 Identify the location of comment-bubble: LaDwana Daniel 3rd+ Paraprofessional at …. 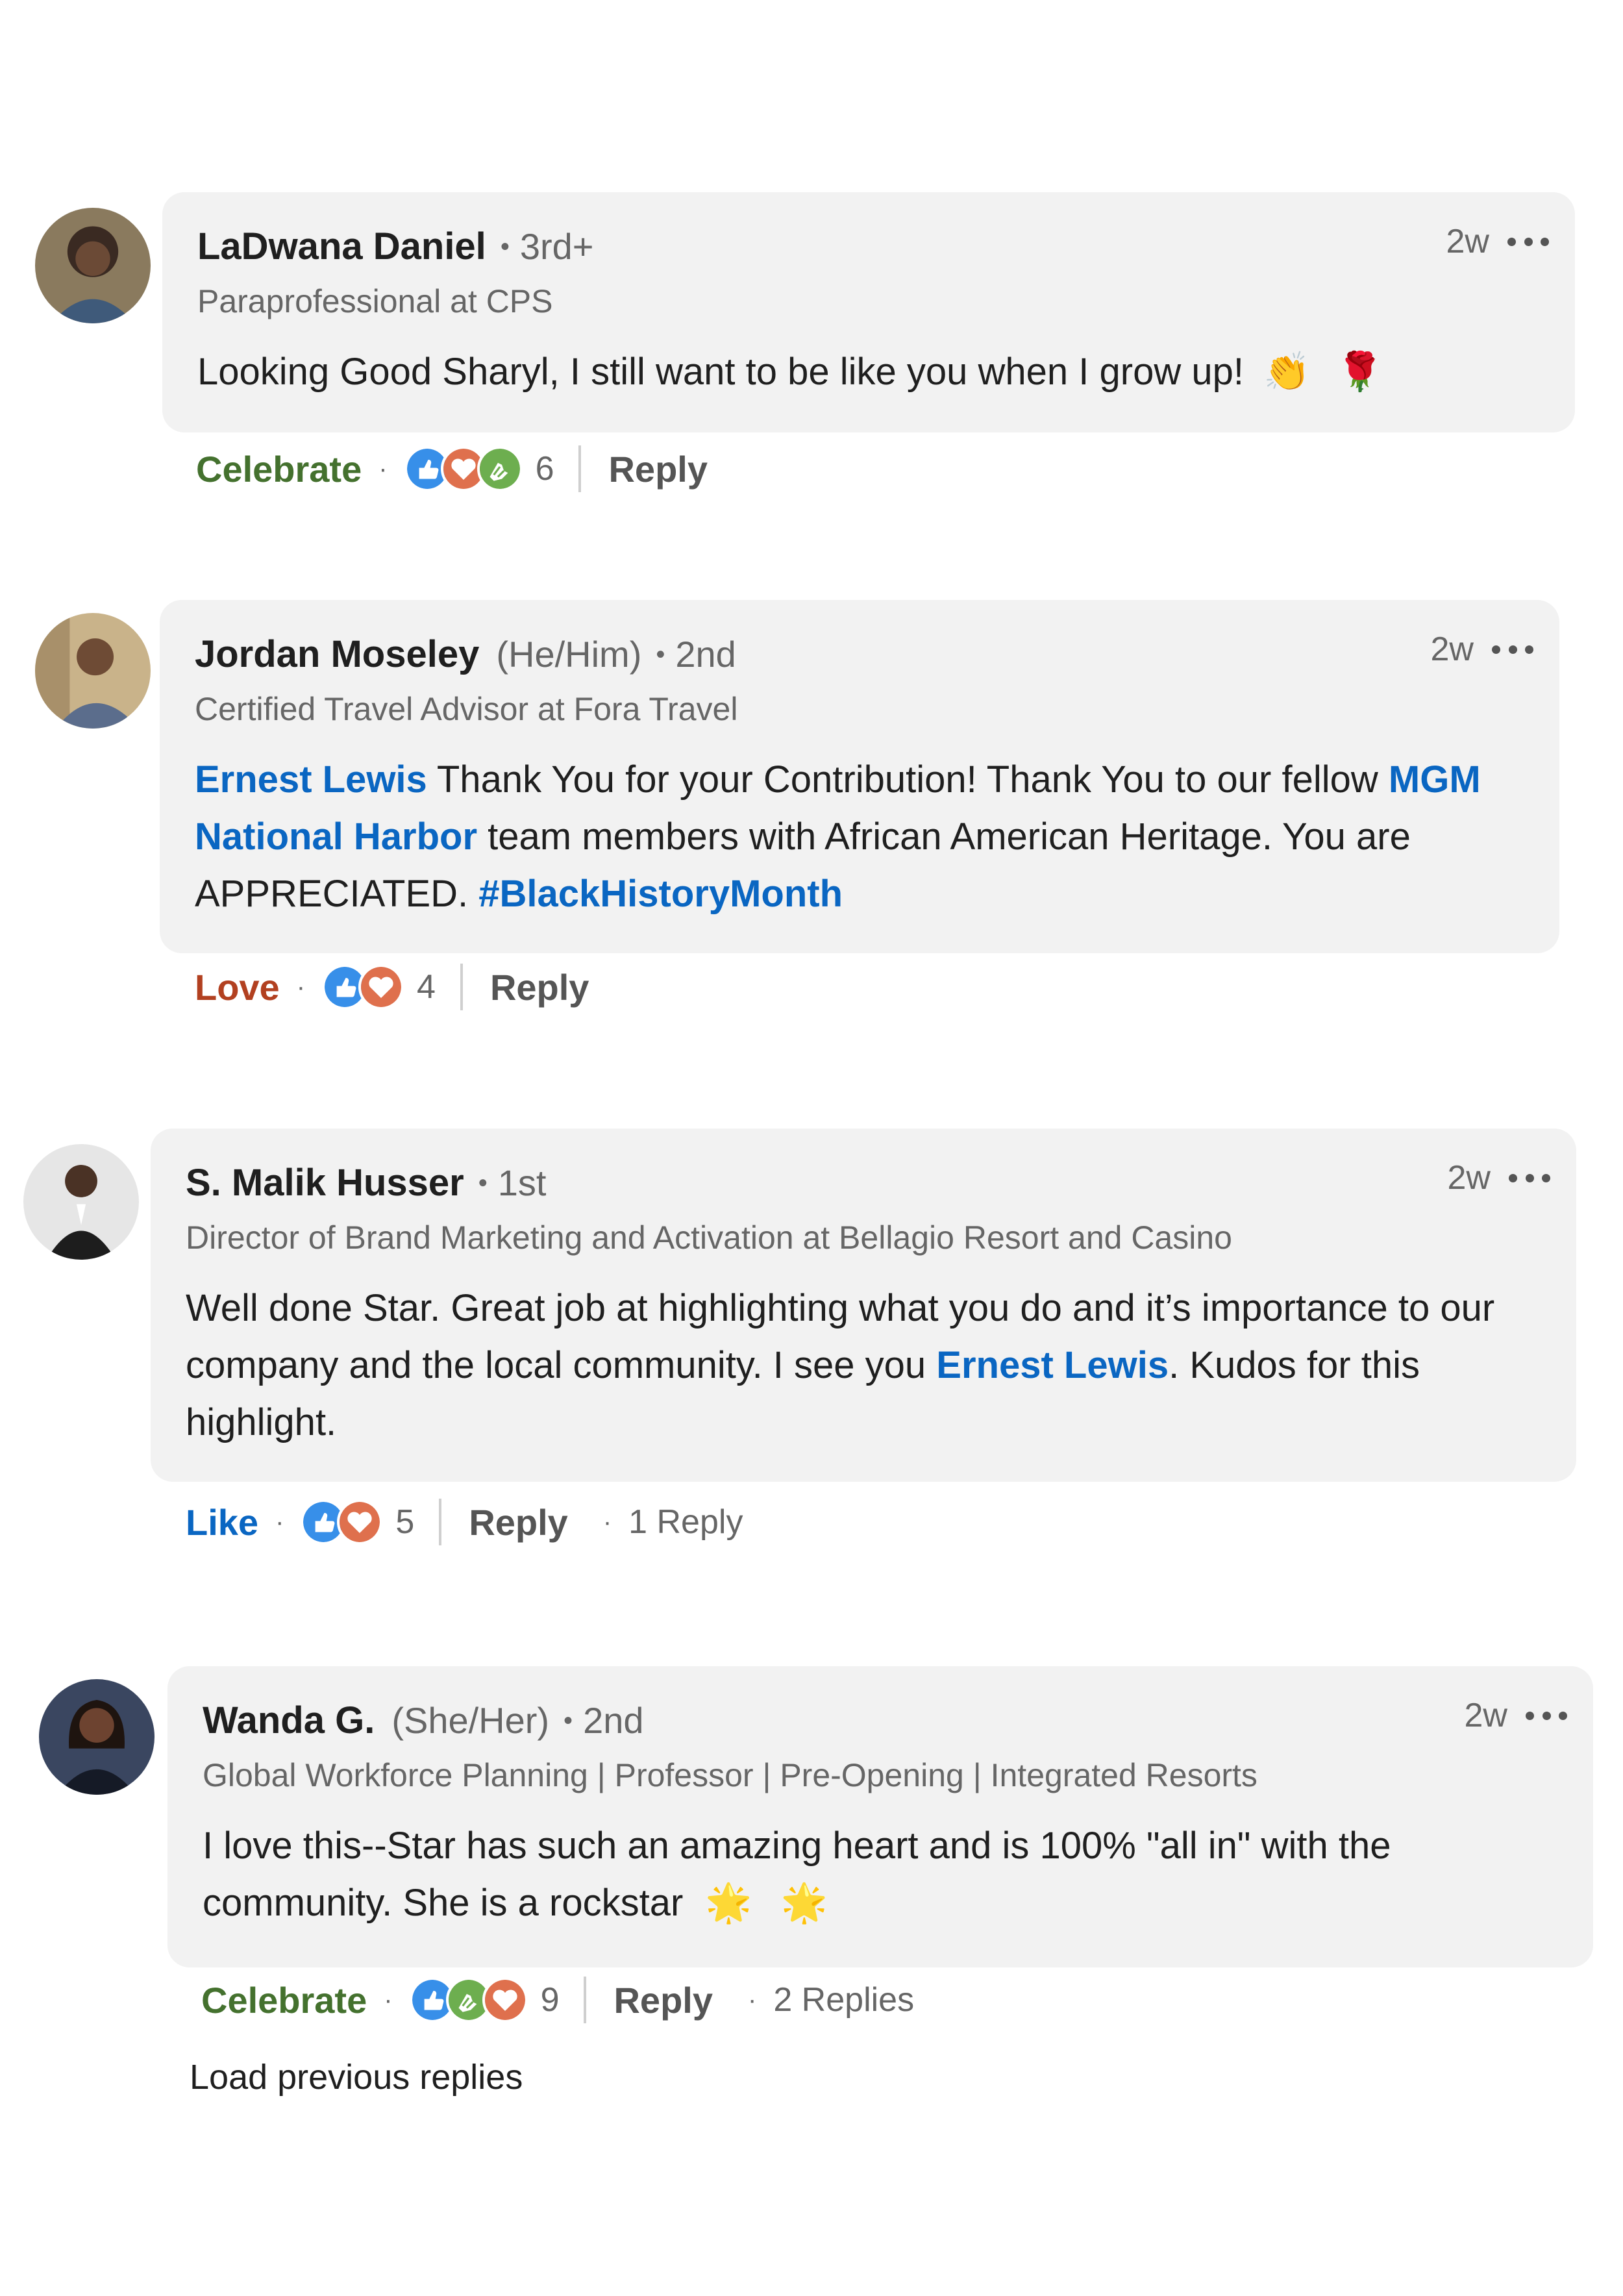
(869, 312).